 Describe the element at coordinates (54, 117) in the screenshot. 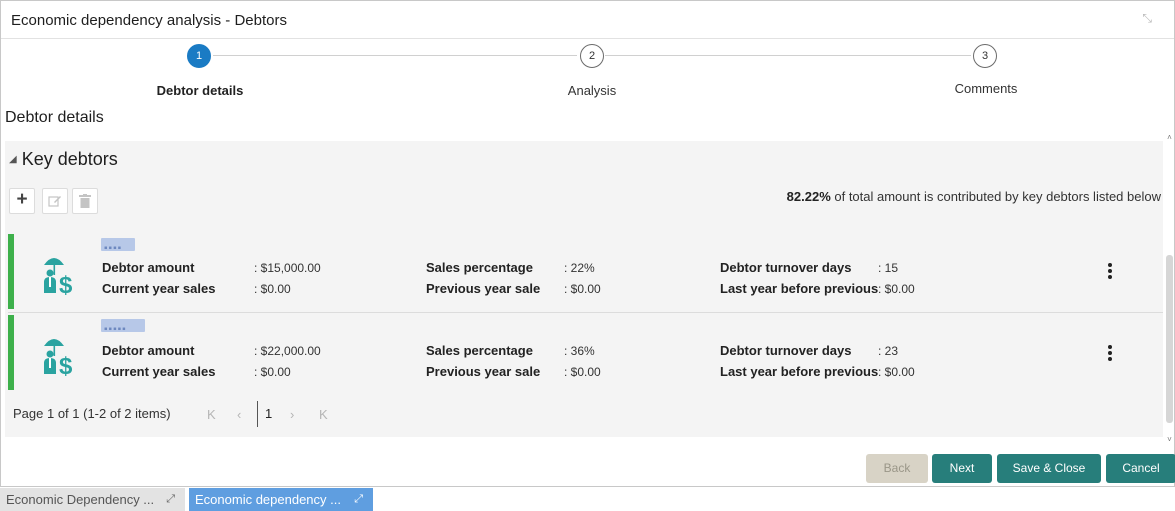

I see `page-title: Debtor details` at that location.